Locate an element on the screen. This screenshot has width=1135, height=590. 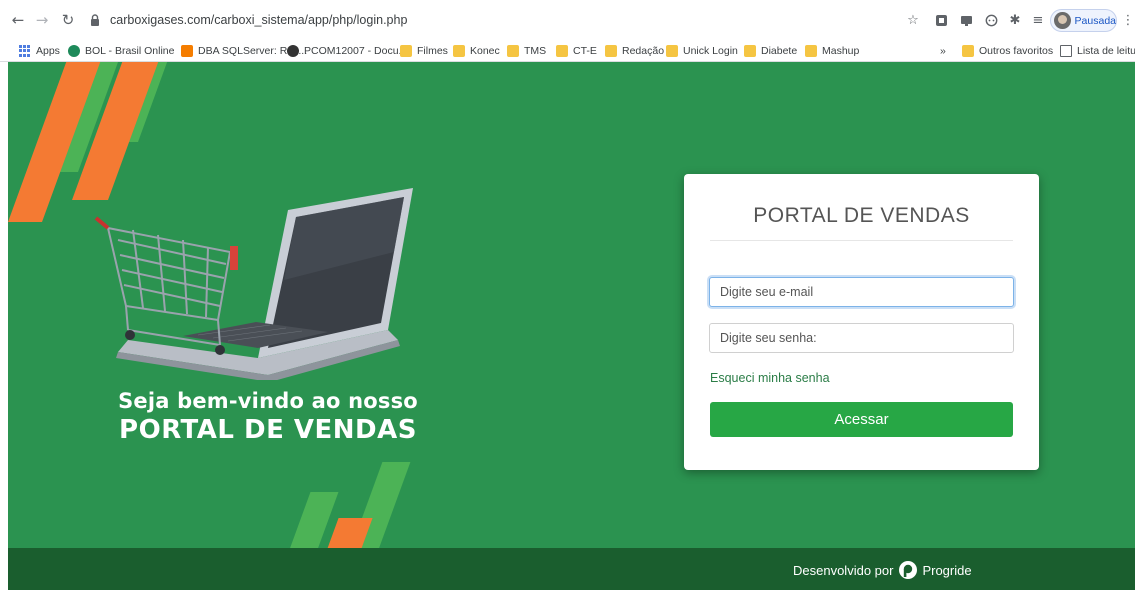
bookmarks-overflow-button: » is located at coordinates (943, 51).